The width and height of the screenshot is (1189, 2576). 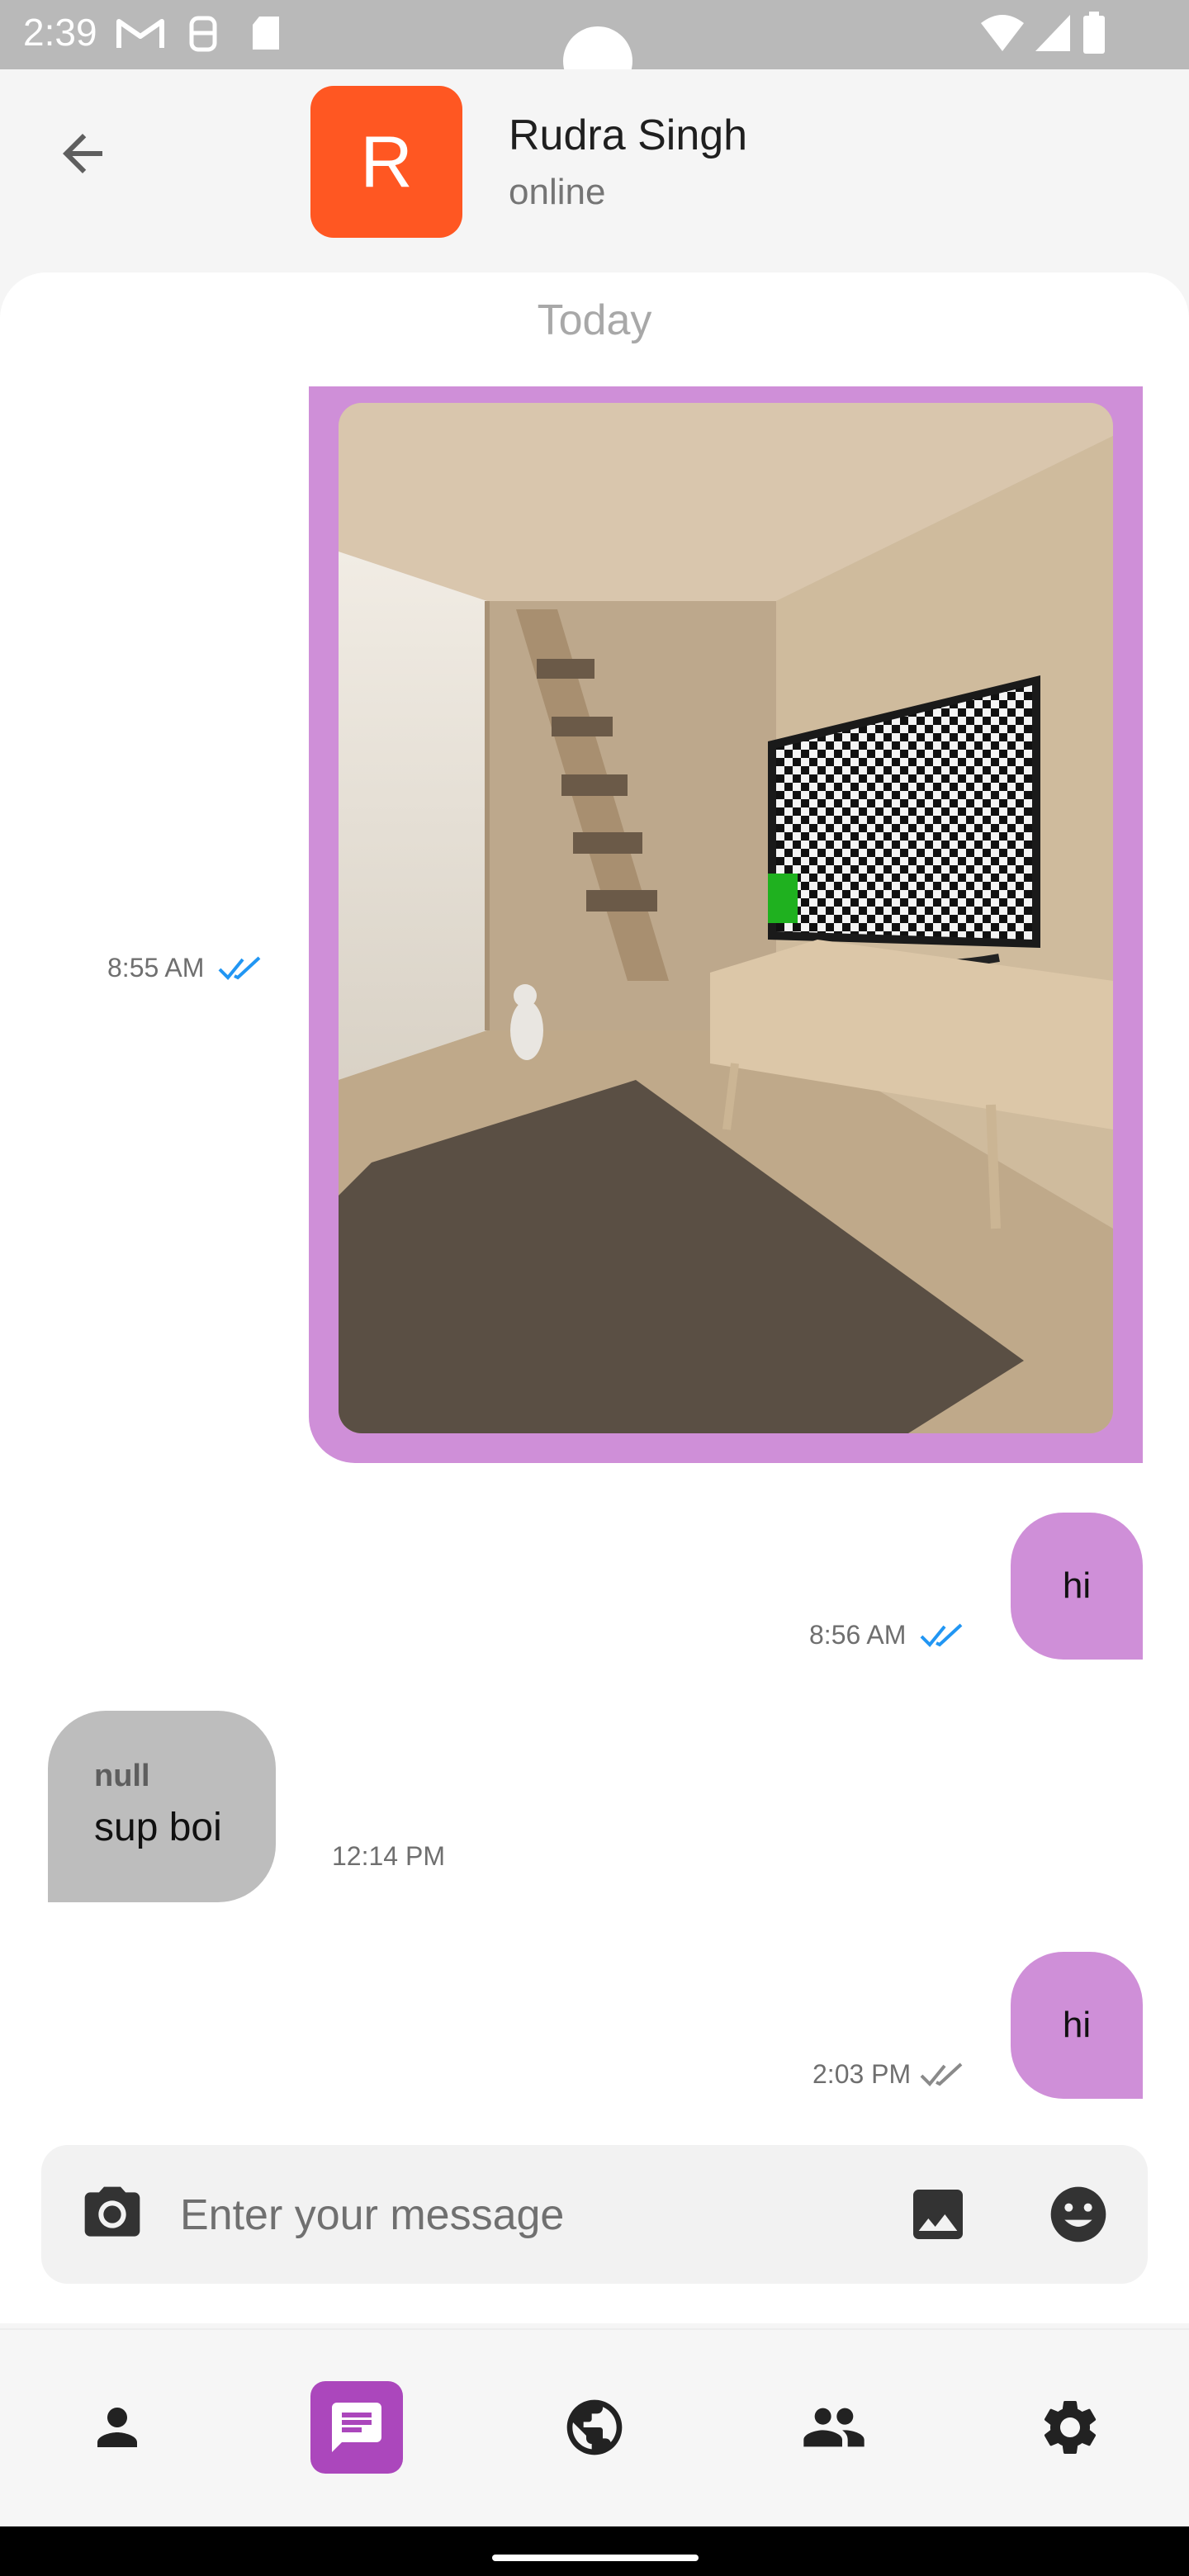 What do you see at coordinates (1002, 33) in the screenshot?
I see `wifi-icon` at bounding box center [1002, 33].